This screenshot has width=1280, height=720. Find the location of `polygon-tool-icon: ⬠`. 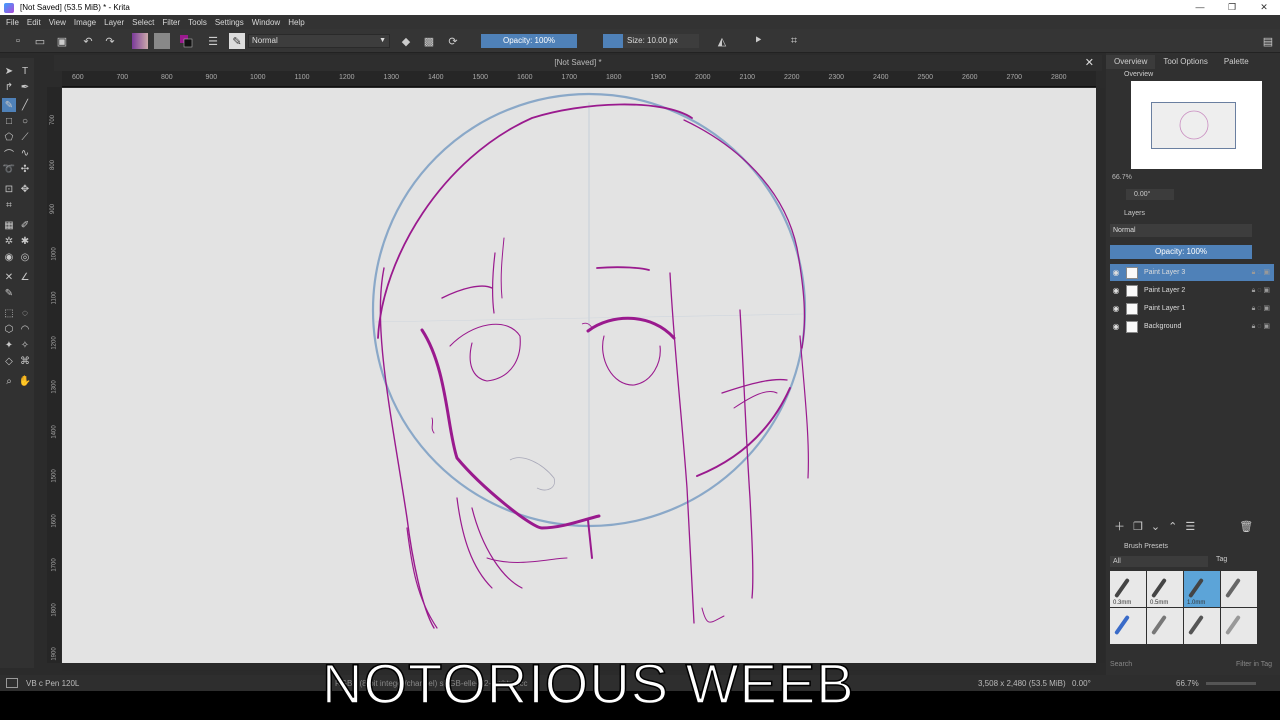

polygon-tool-icon: ⬠ is located at coordinates (9, 137).